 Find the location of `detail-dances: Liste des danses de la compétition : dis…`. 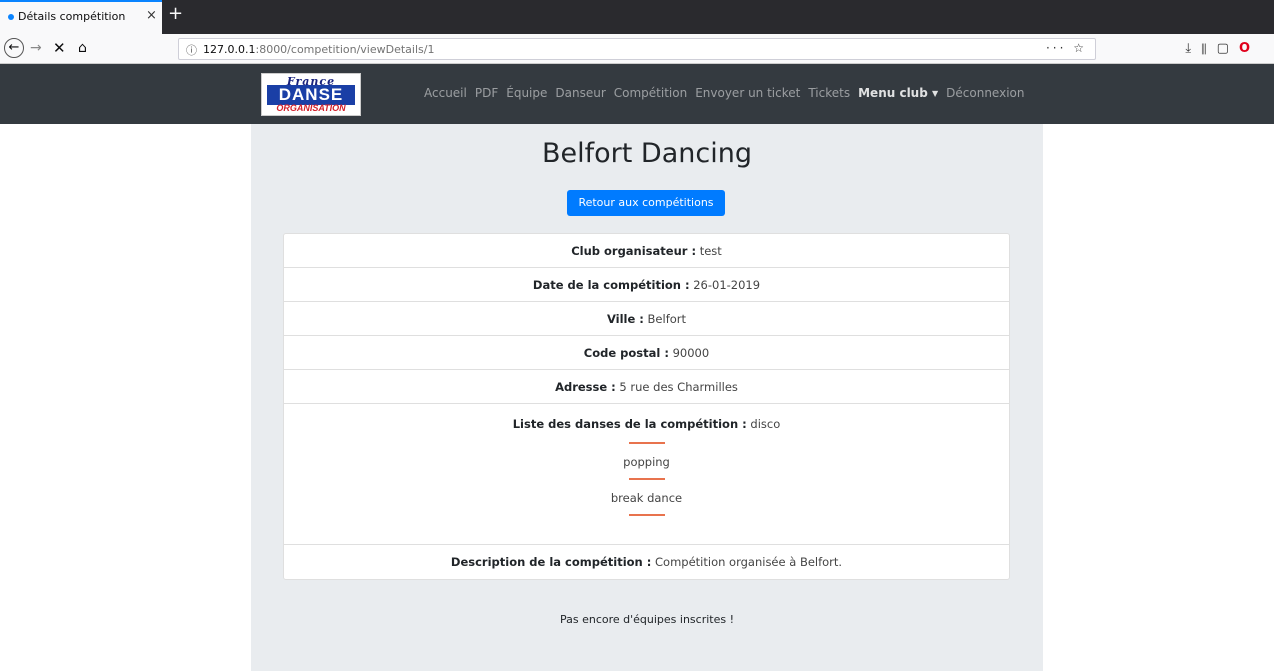

detail-dances: Liste des danses de la compétition : dis… is located at coordinates (646, 474).